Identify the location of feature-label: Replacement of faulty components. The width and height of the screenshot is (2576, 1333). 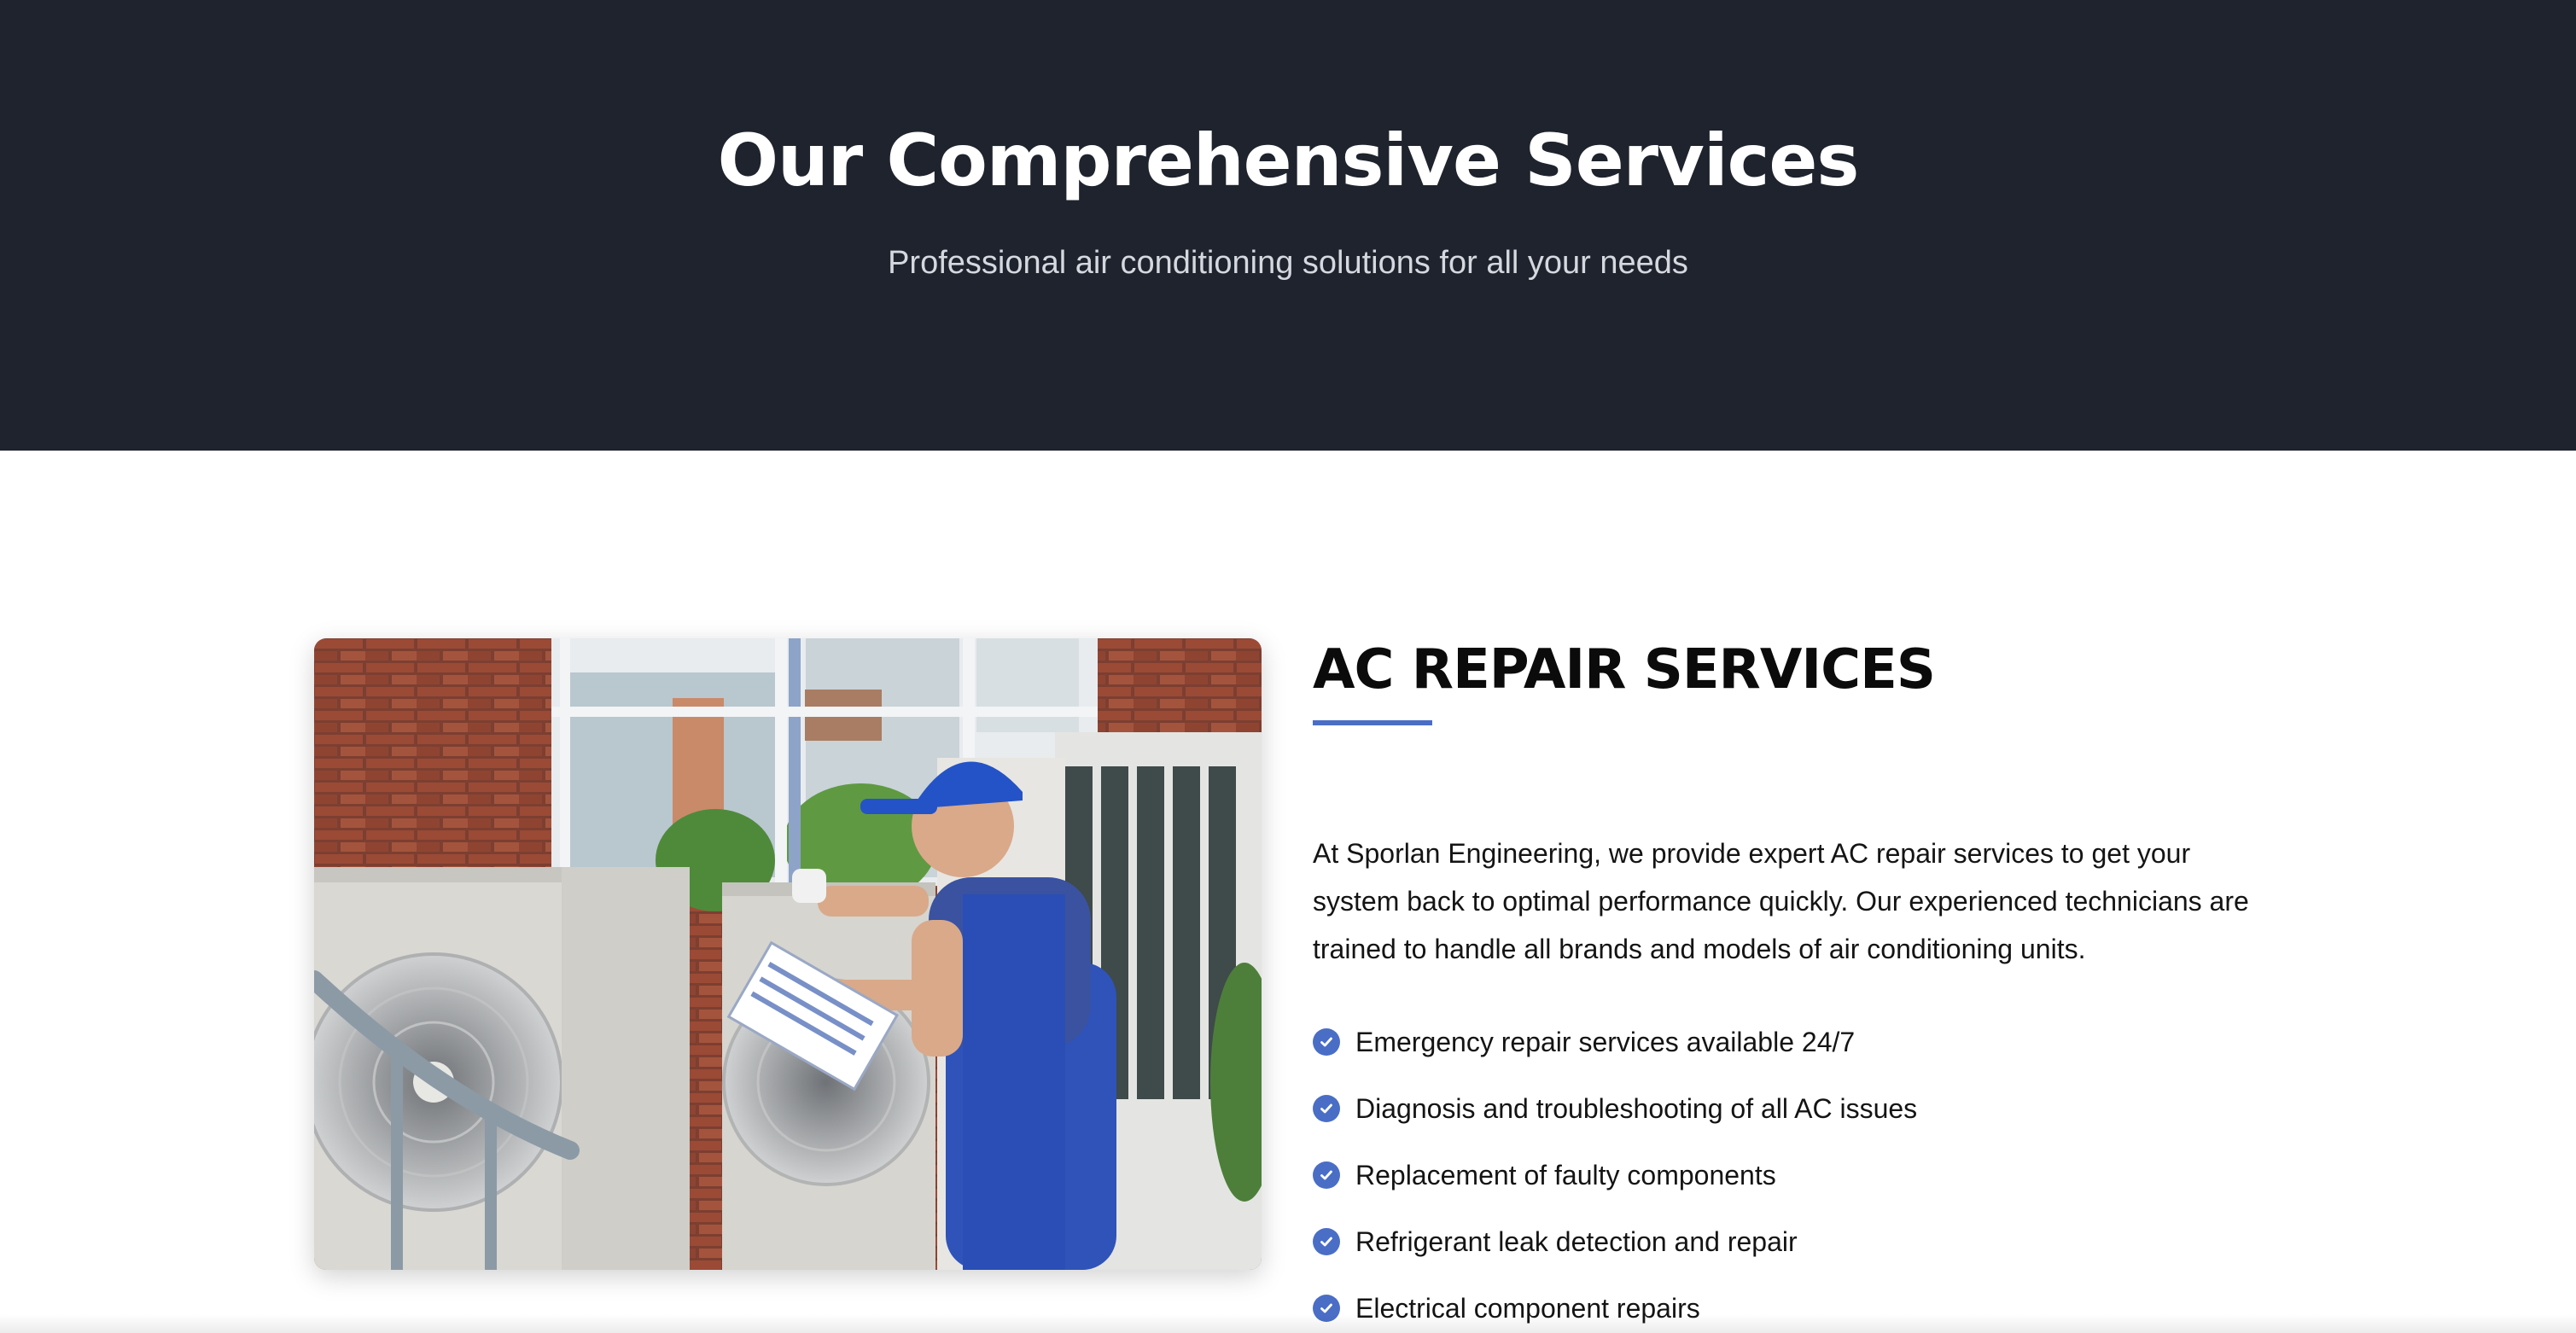
(1565, 1174).